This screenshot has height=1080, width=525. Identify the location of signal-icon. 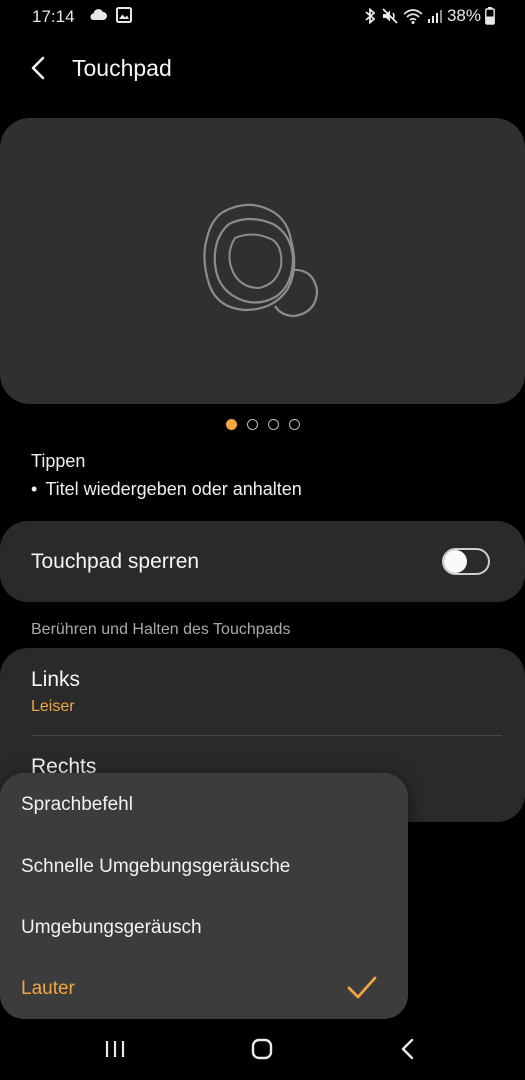
(434, 16).